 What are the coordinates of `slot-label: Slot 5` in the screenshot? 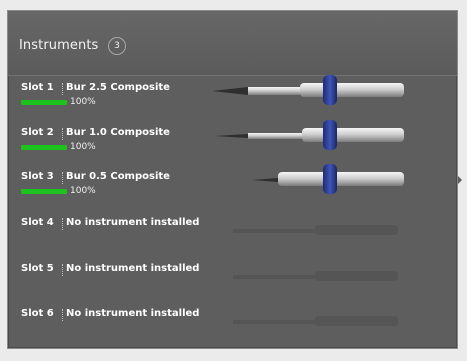 It's located at (37, 268).